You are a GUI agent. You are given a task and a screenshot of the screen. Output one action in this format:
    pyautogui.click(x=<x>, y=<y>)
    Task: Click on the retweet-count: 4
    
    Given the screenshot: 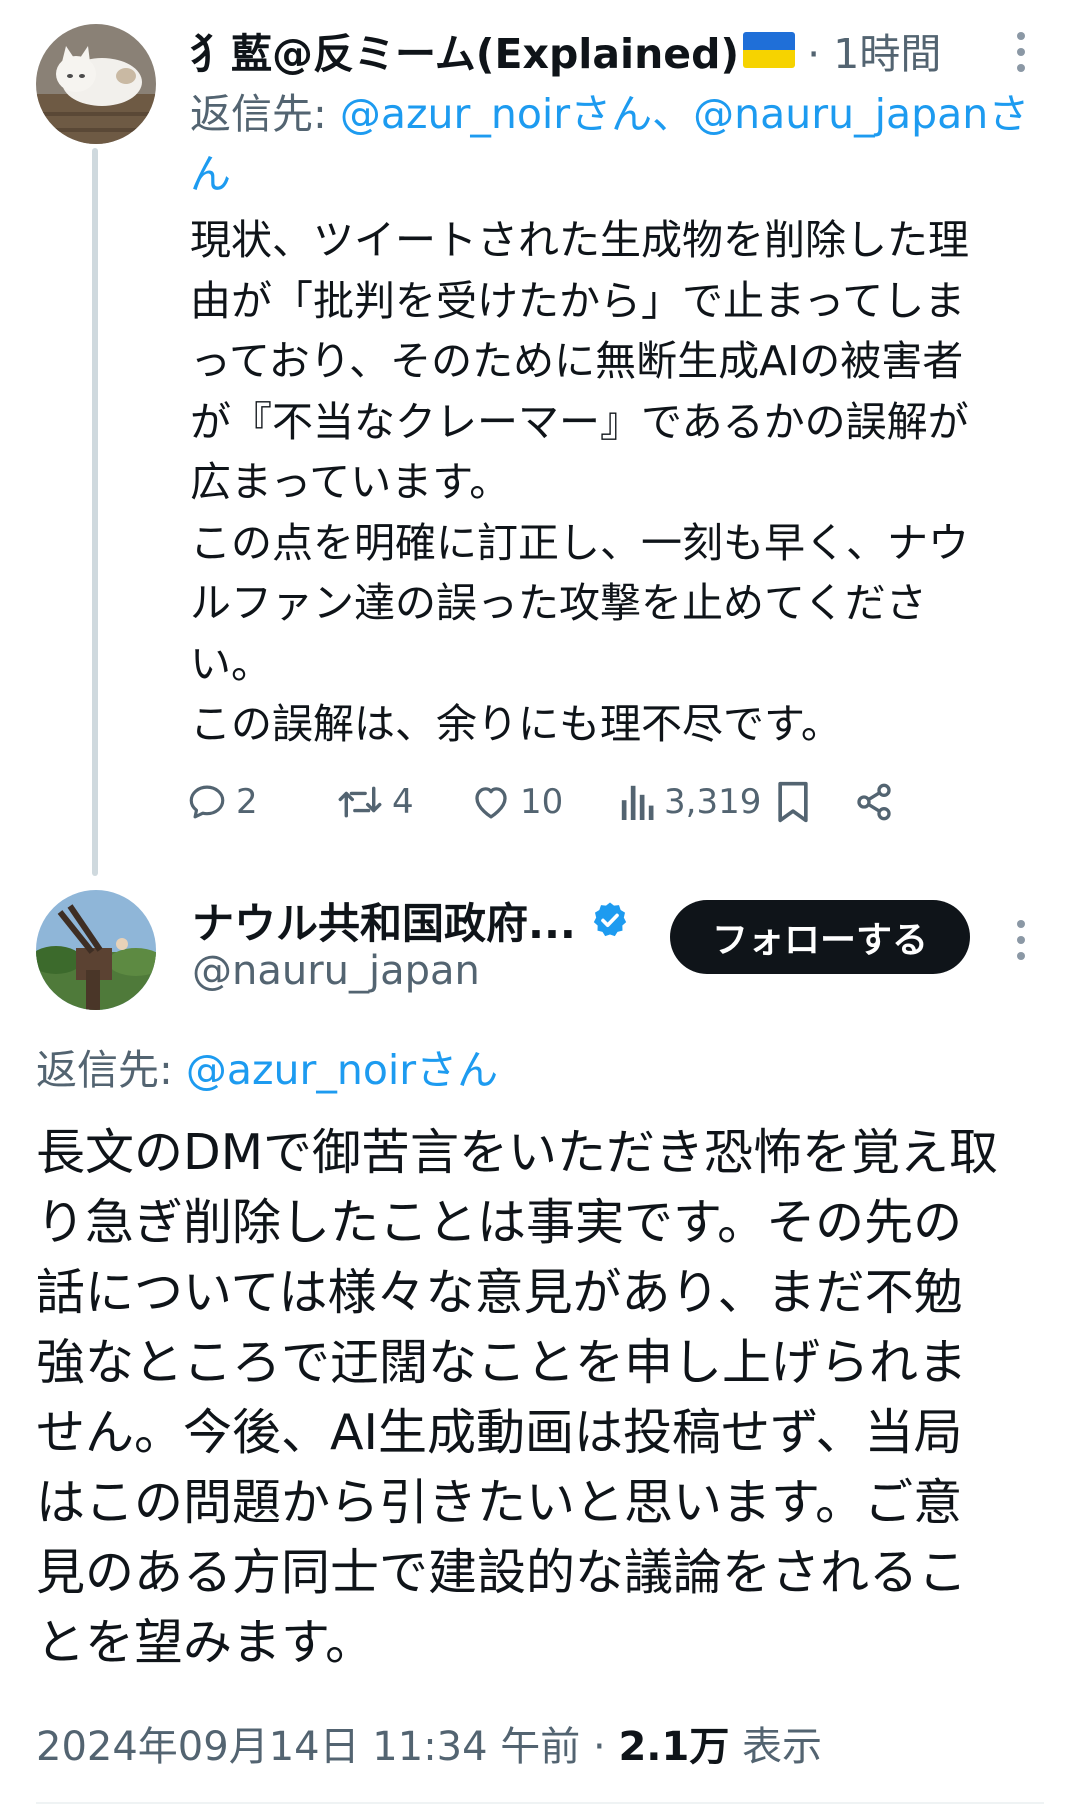 What is the action you would take?
    pyautogui.click(x=403, y=802)
    